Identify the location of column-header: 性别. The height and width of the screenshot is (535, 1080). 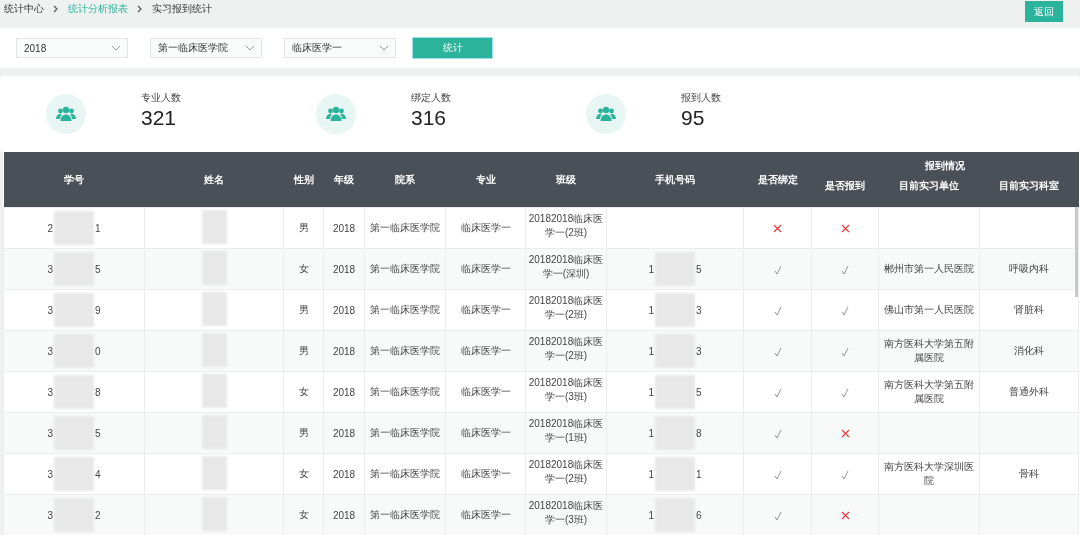
(303, 180).